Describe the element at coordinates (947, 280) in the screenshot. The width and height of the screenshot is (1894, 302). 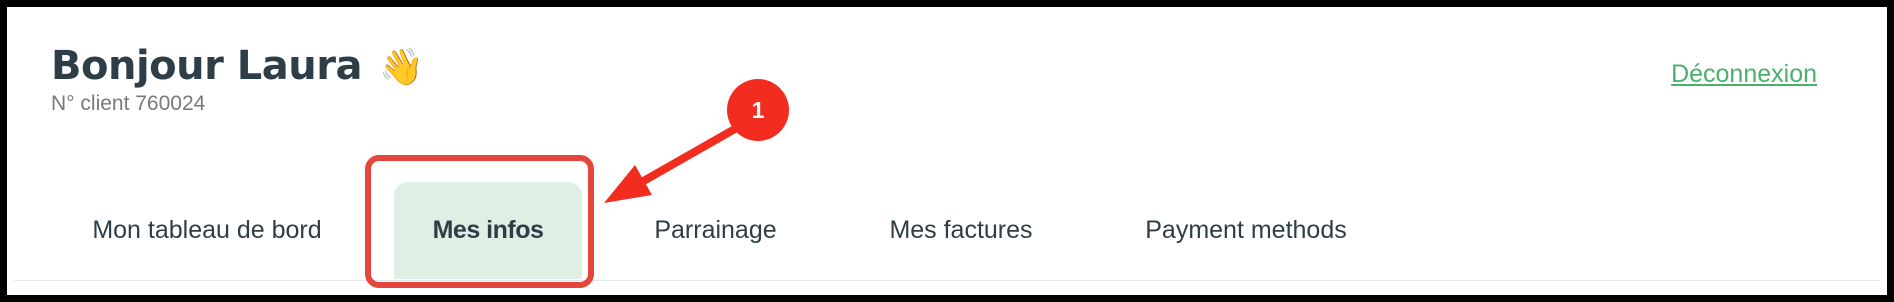
I see `tab-divider` at that location.